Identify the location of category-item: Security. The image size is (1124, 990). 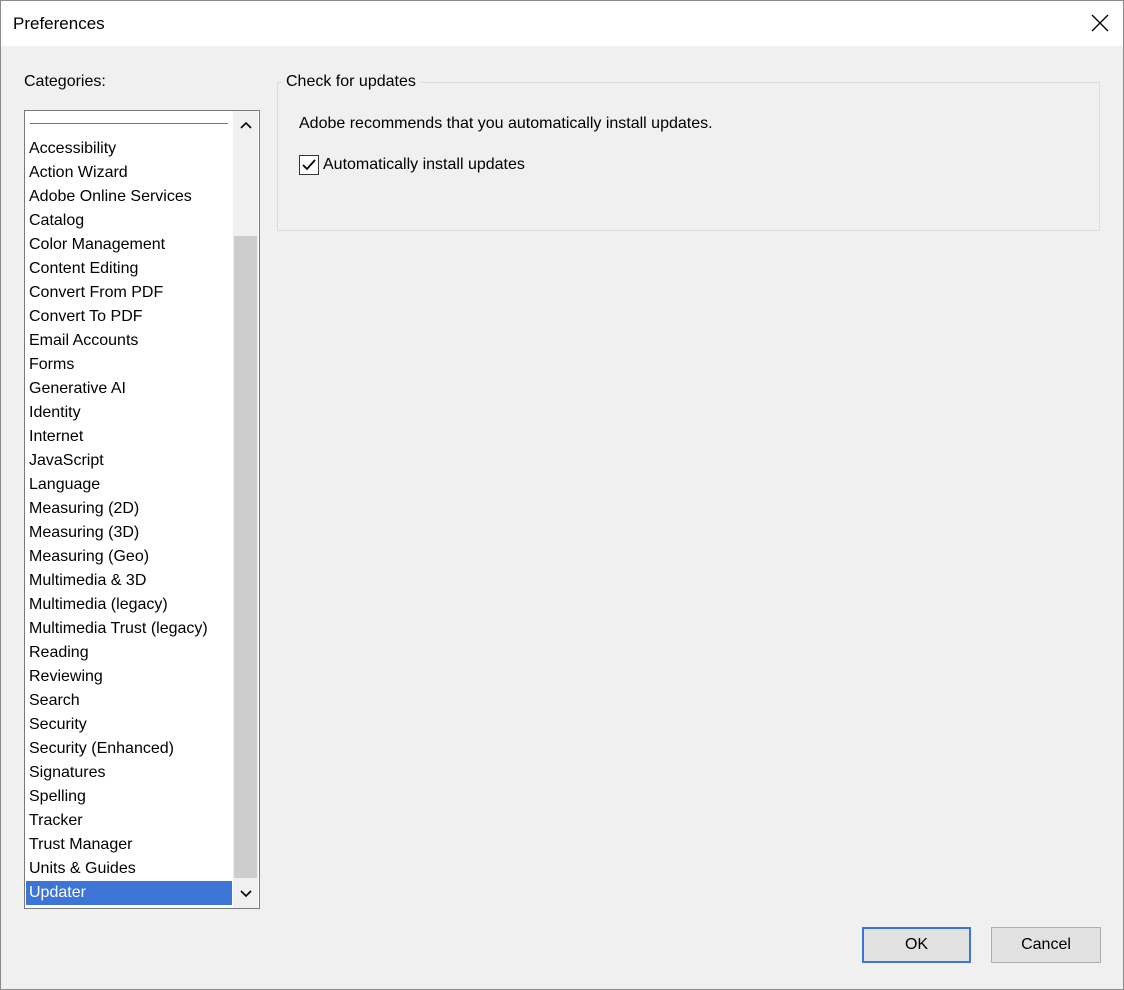
(129, 725).